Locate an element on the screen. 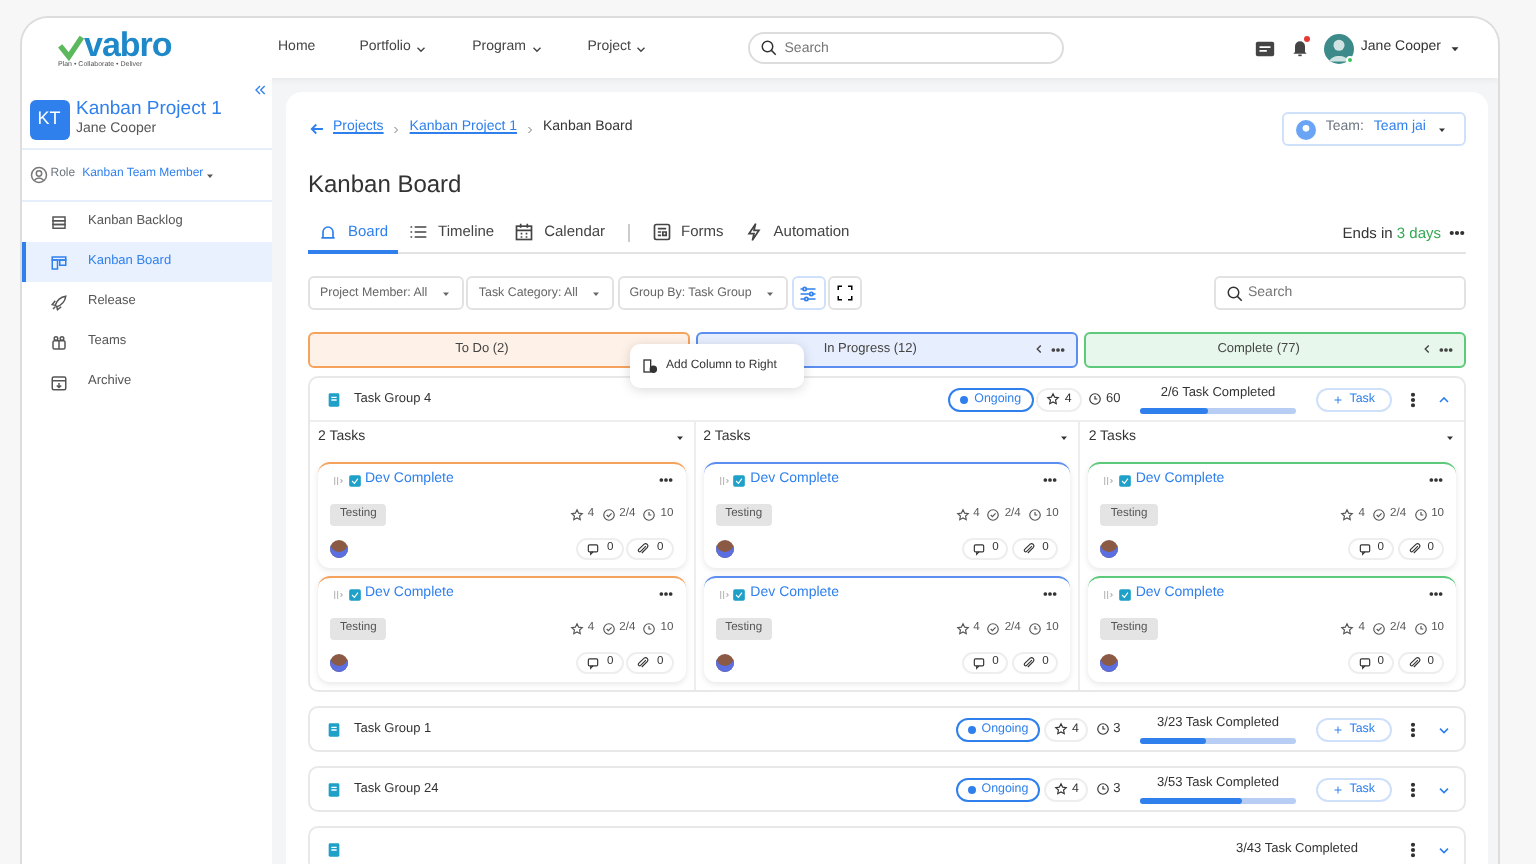 This screenshot has height=864, width=1536. sliders-icon is located at coordinates (808, 293).